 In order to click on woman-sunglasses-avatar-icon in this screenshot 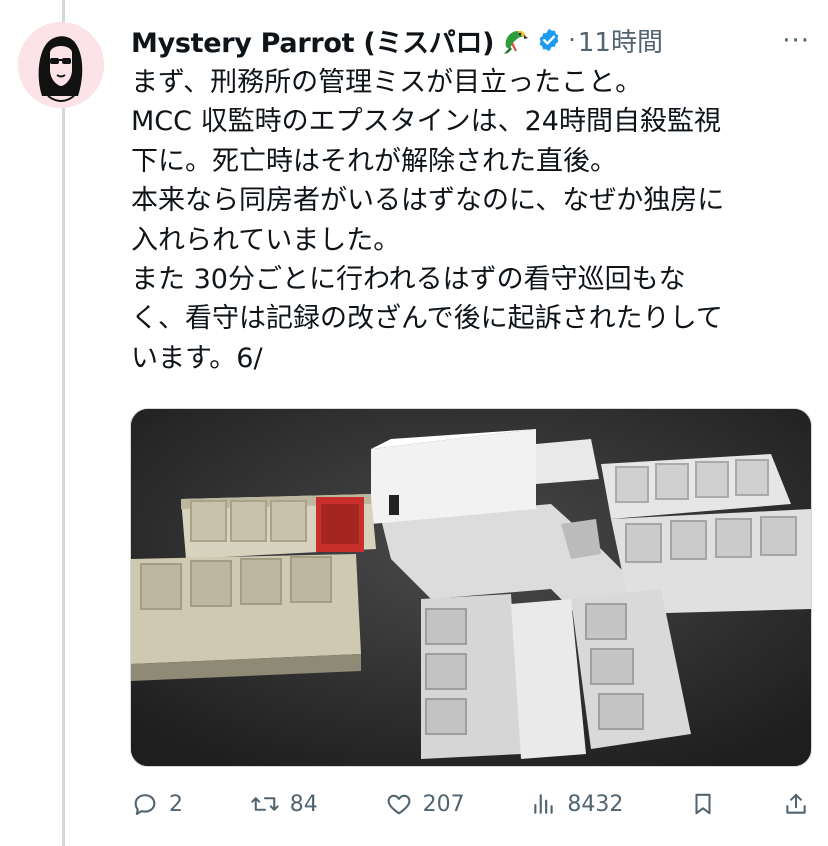, I will do `click(61, 65)`.